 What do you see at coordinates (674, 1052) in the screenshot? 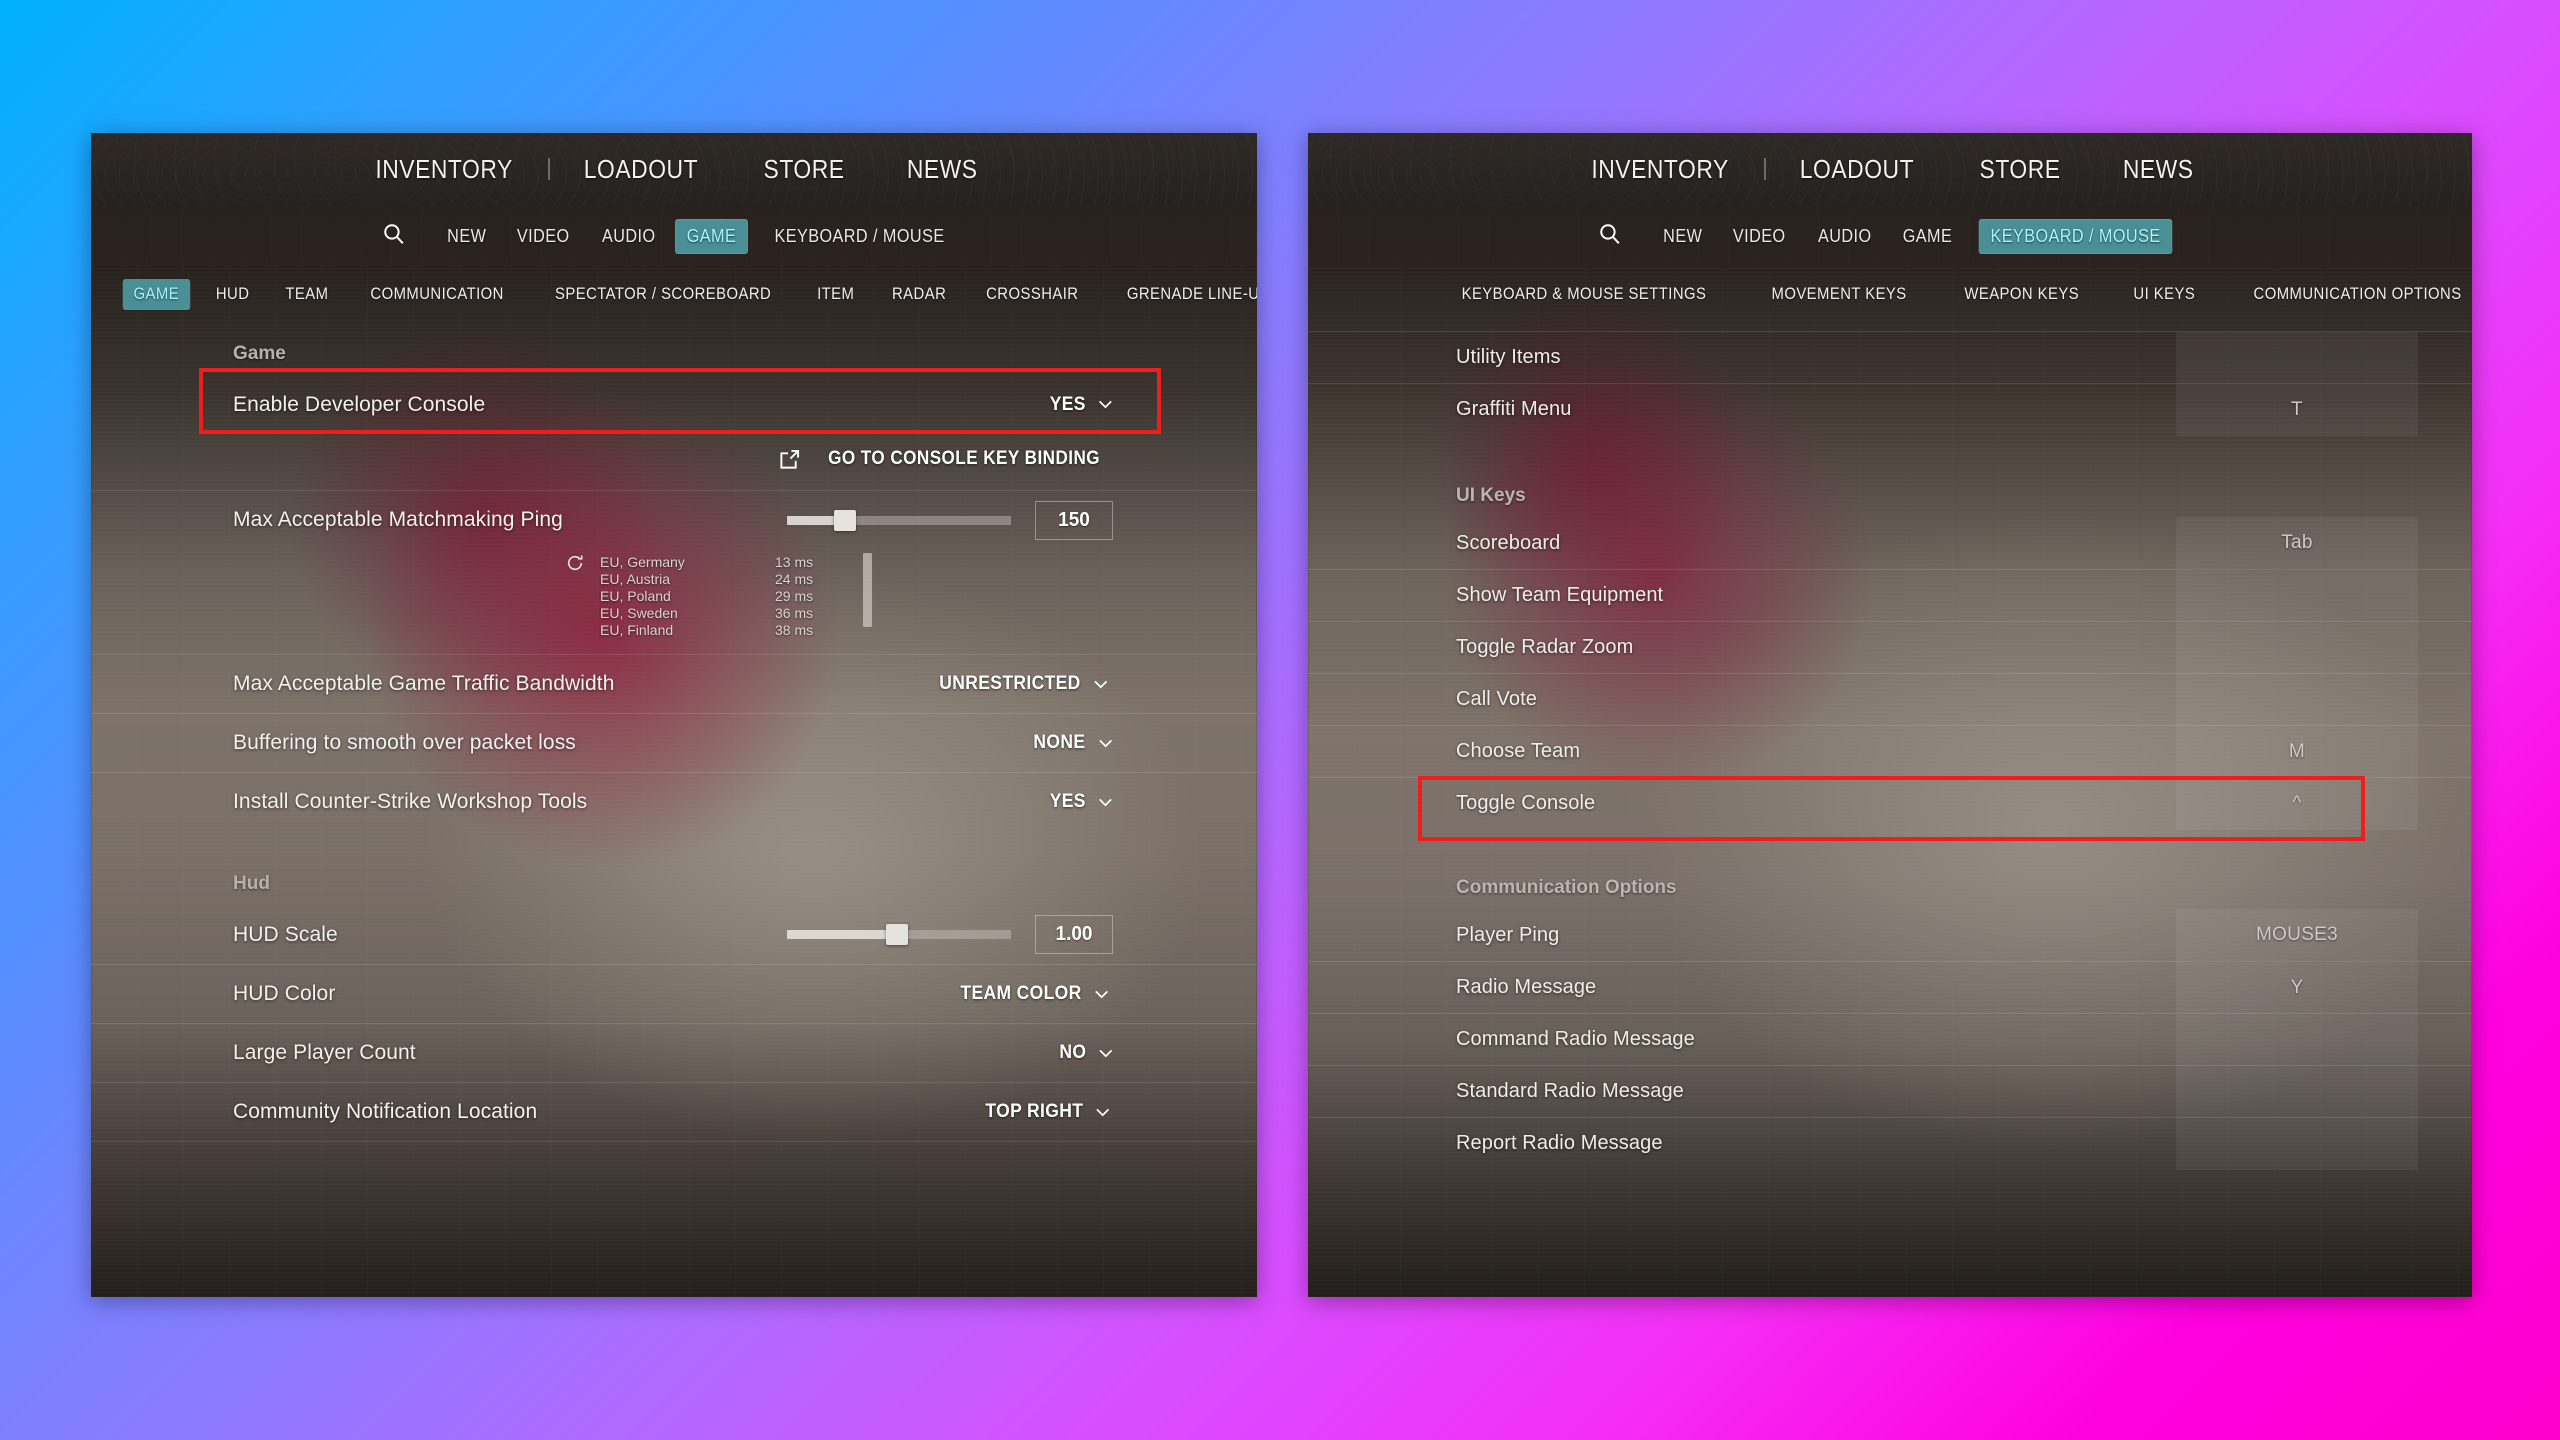
I see `setting-row-large-player-count: Large Player Count NO` at bounding box center [674, 1052].